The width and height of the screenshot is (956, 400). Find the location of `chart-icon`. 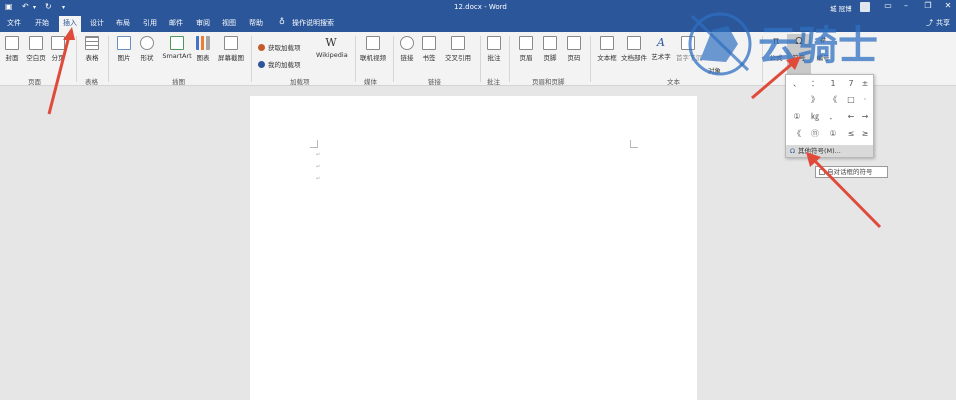

chart-icon is located at coordinates (203, 43).